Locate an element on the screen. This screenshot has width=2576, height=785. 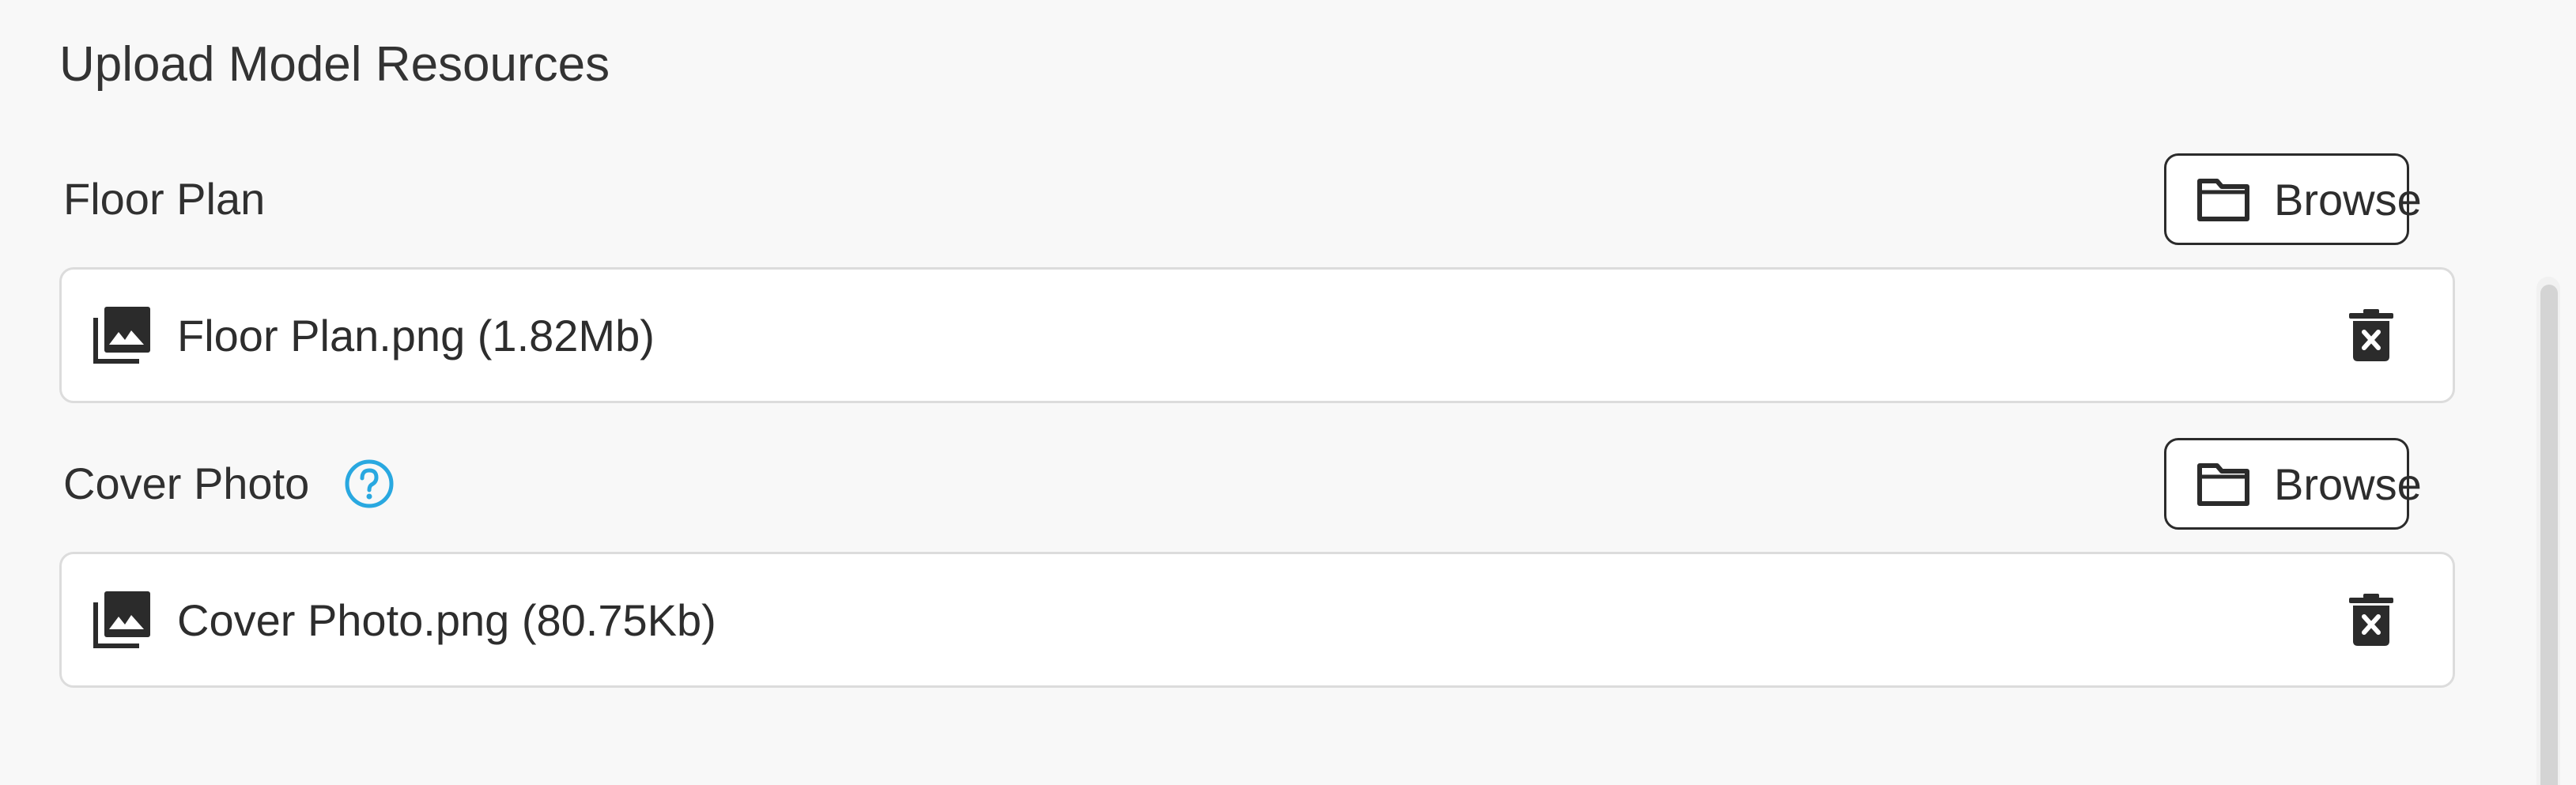
cover-photo-browse-button: Browse is located at coordinates (2293, 484).